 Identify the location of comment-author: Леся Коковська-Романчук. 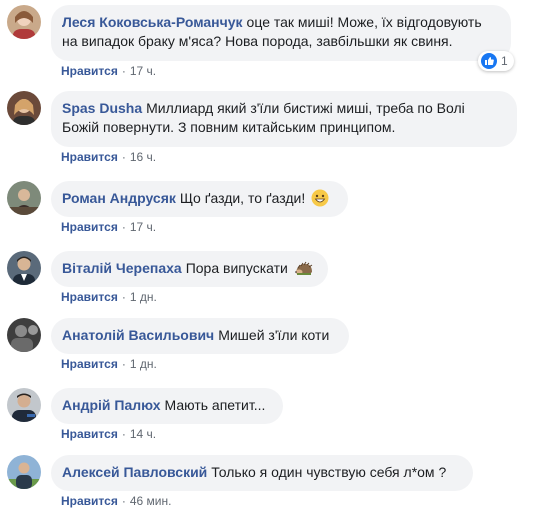
(152, 22).